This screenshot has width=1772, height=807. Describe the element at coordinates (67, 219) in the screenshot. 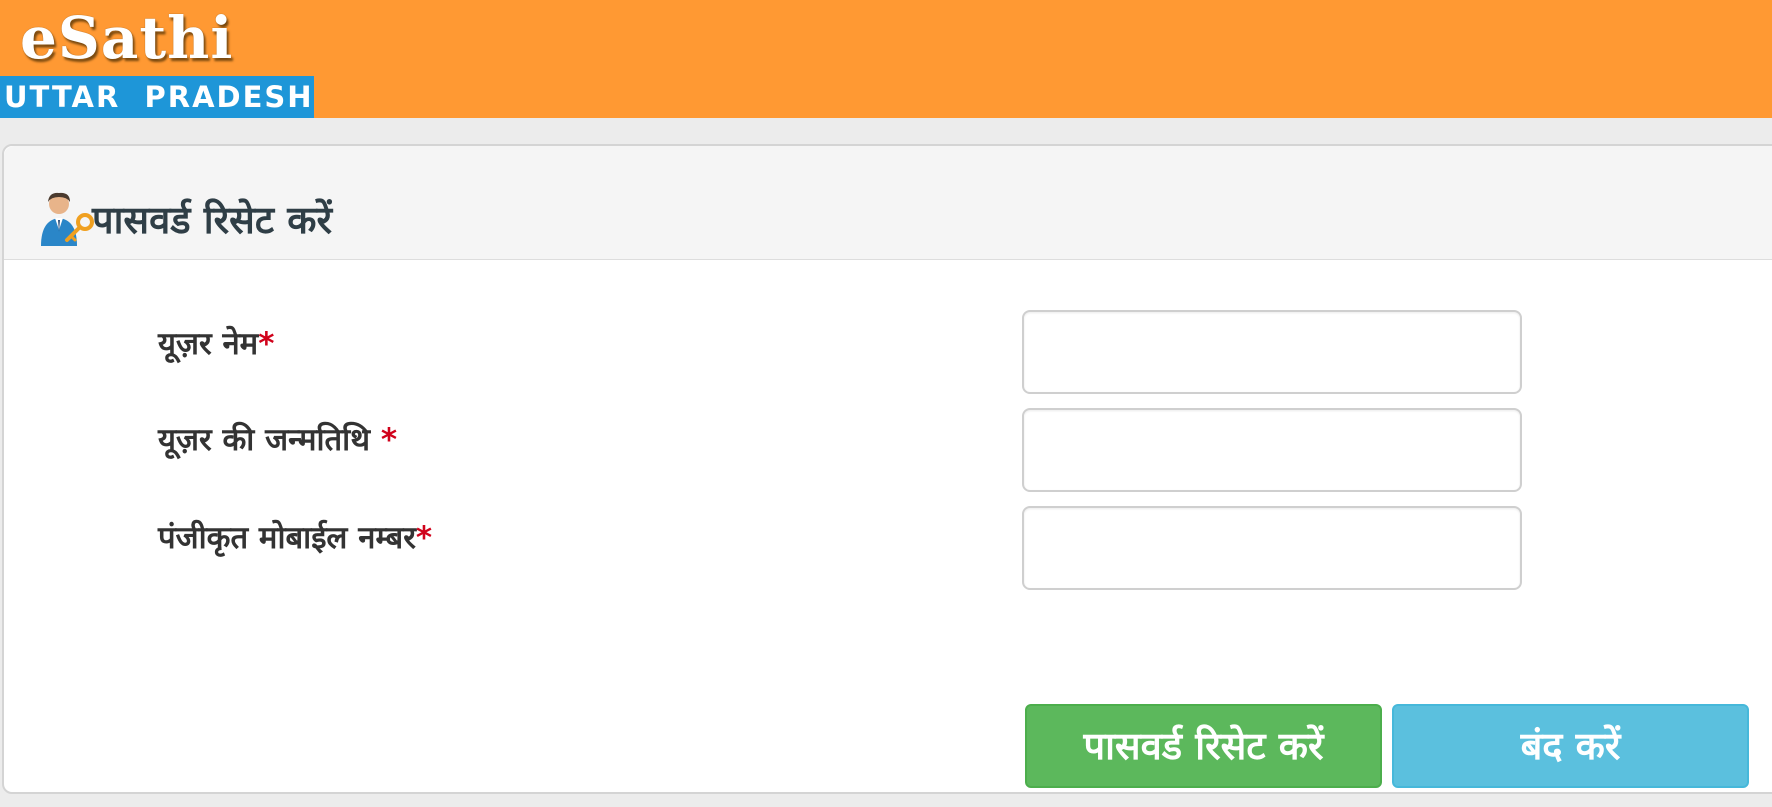

I see `user-key-icon` at that location.